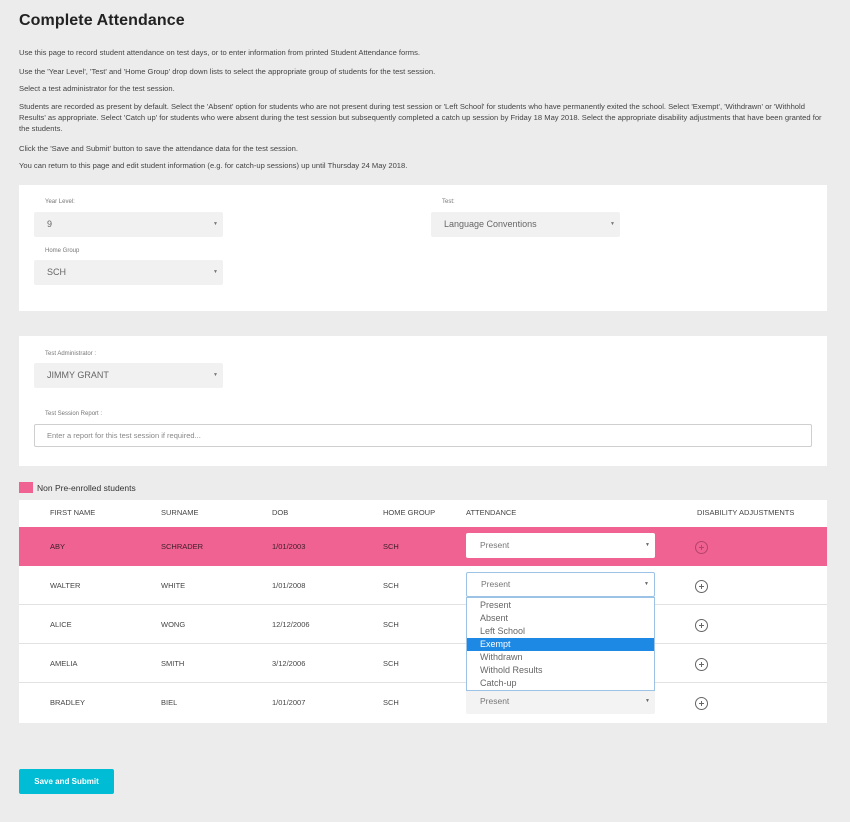 The width and height of the screenshot is (850, 822). I want to click on col-header-dob: DOB, so click(280, 512).